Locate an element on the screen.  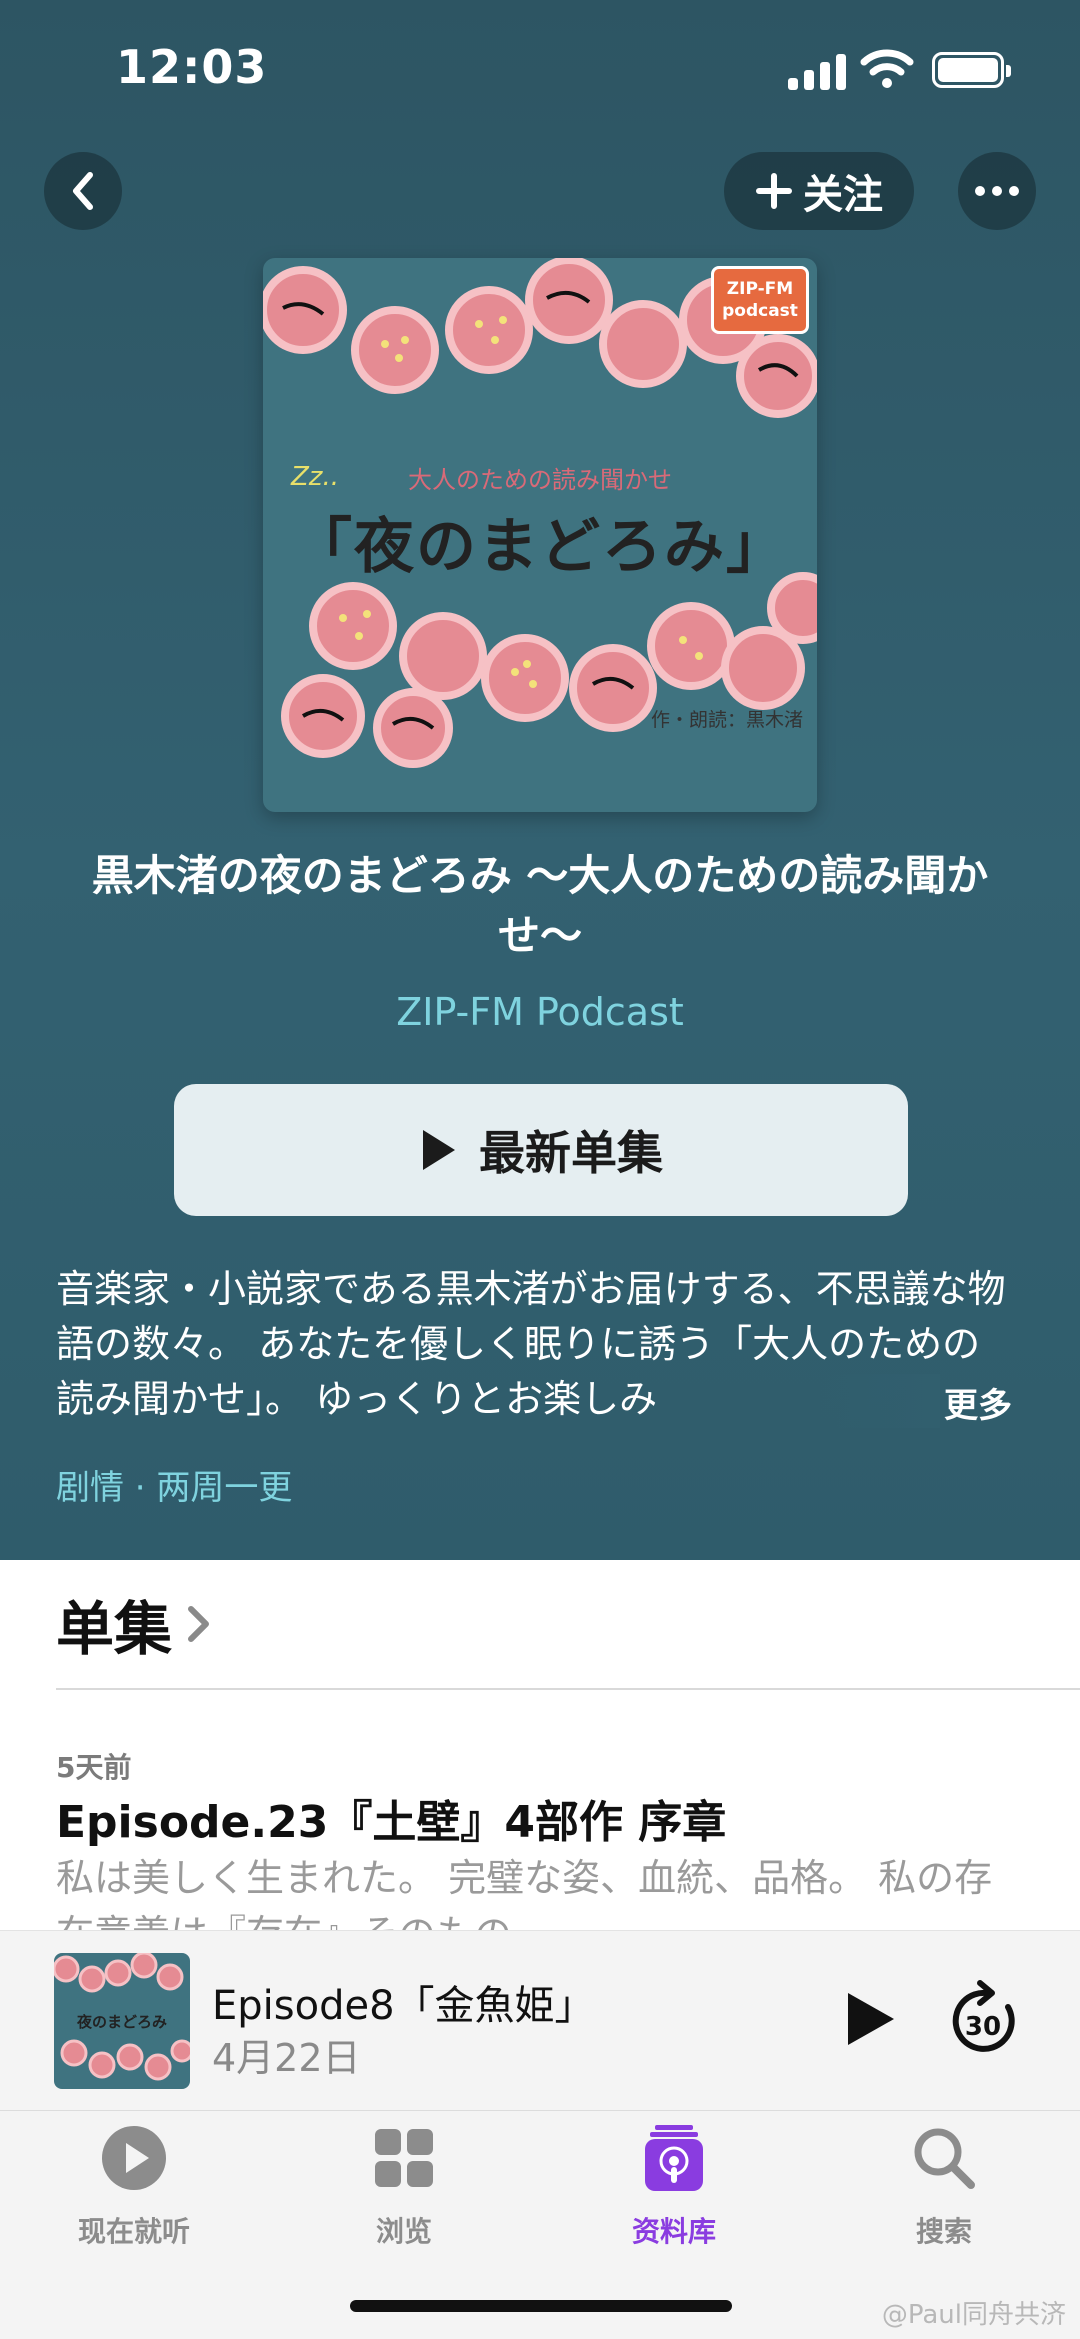
podcast-title: 黒木渚の夜のまどろみ 〜大人のための読み聞かせ〜 is located at coordinates (540, 905).